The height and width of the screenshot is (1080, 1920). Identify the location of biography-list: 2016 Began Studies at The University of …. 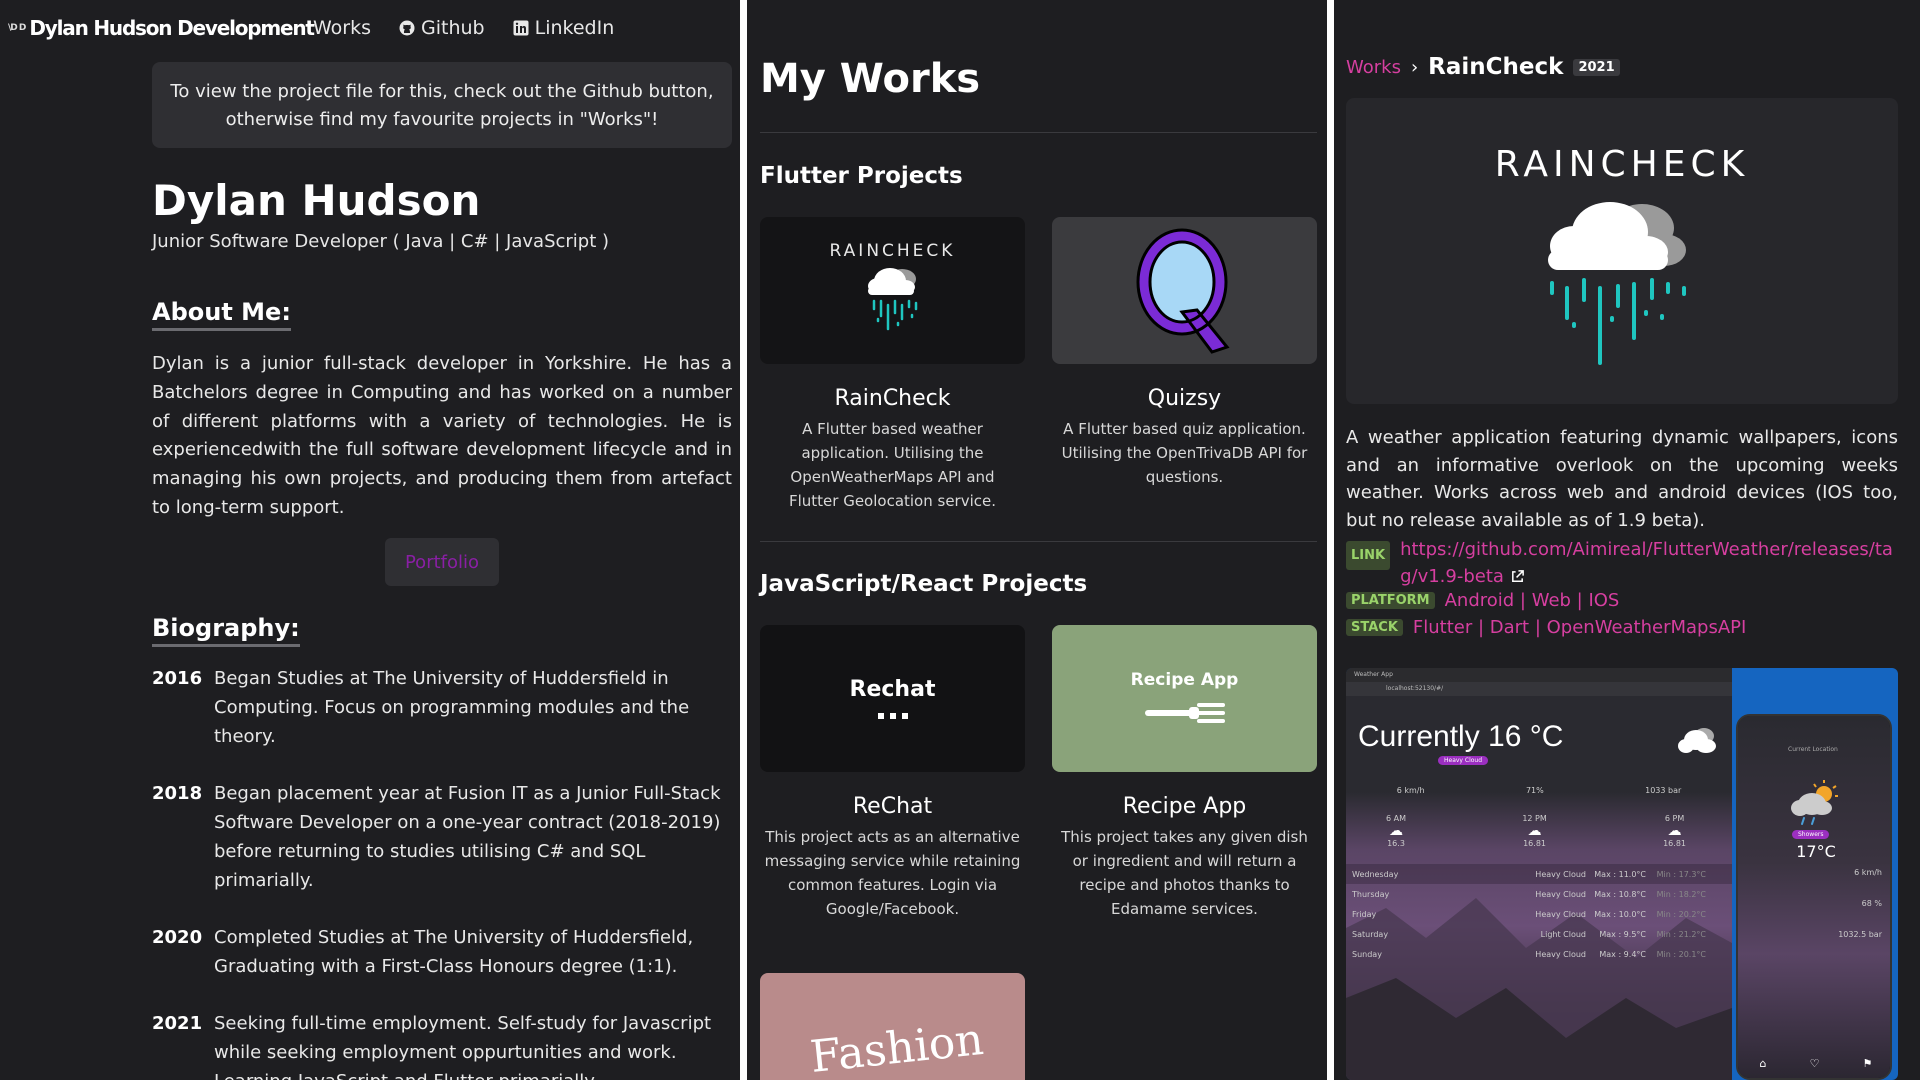
(444, 872).